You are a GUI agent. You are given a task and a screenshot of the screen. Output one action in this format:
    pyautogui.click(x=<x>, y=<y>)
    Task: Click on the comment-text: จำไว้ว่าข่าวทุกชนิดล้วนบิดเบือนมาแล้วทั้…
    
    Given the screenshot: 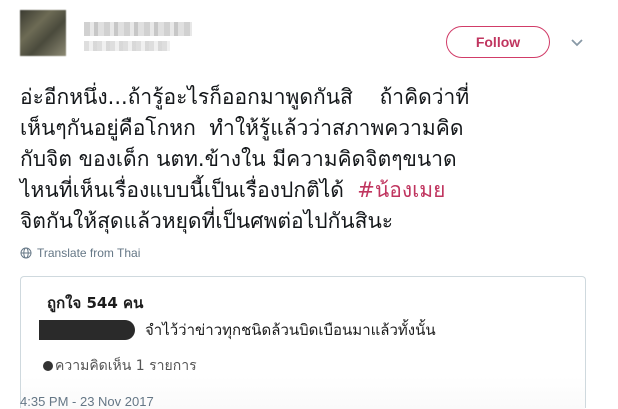 What is the action you would take?
    pyautogui.click(x=290, y=330)
    